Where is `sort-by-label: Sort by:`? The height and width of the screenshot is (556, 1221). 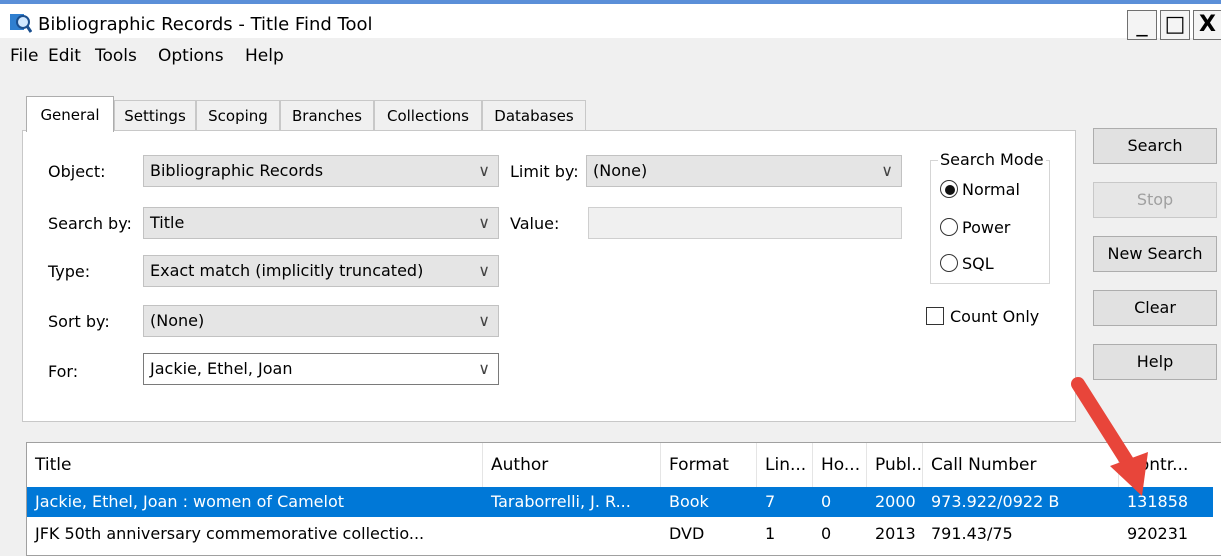 sort-by-label: Sort by: is located at coordinates (79, 321).